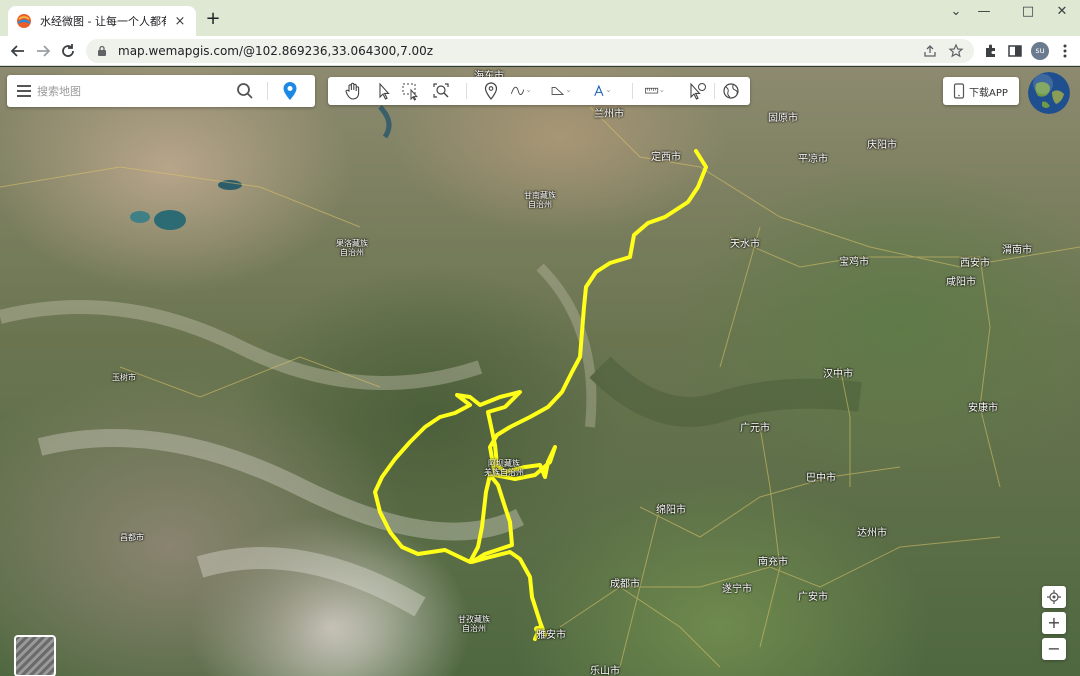 This screenshot has width=1080, height=676. Describe the element at coordinates (124, 377) in the screenshot. I see `city-label: 玉树市` at that location.